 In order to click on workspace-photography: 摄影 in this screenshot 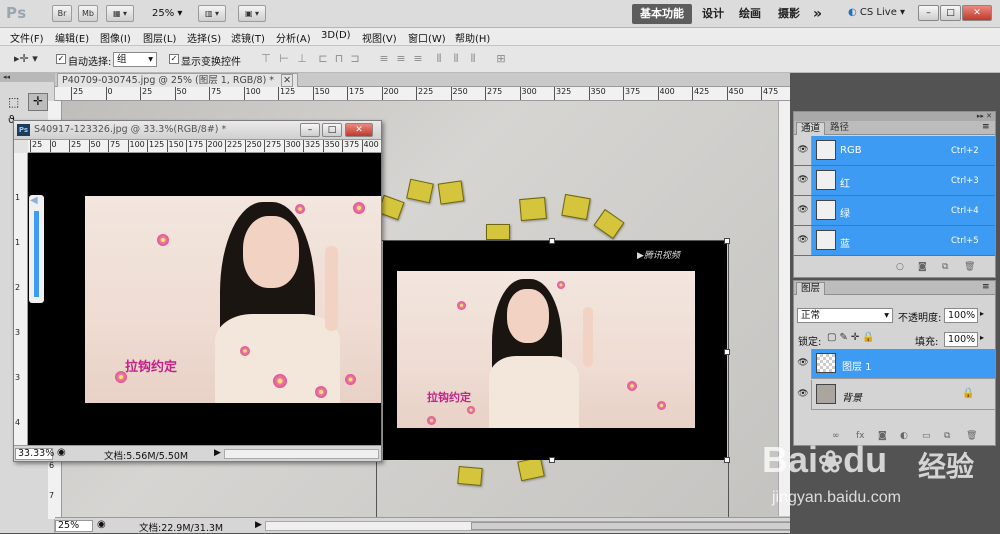, I will do `click(789, 14)`.